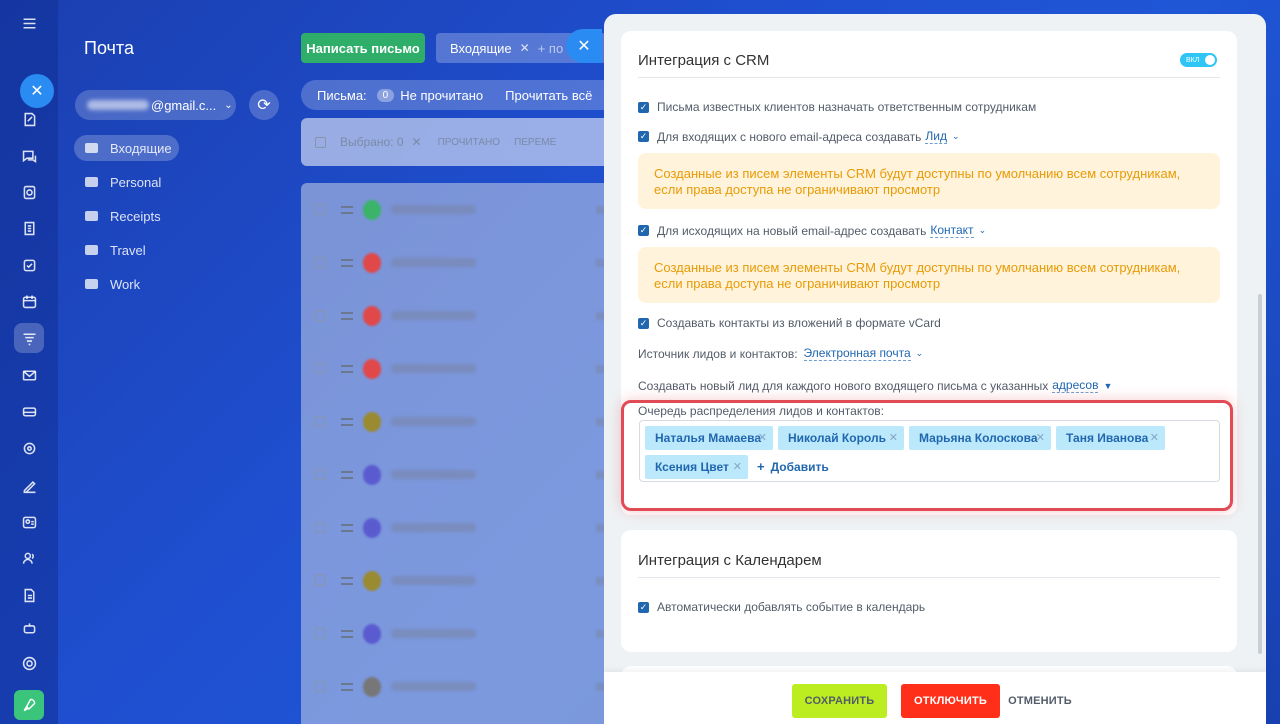 The image size is (1280, 724). What do you see at coordinates (841, 438) in the screenshot?
I see `queue-user-tag: Николай Король ✕` at bounding box center [841, 438].